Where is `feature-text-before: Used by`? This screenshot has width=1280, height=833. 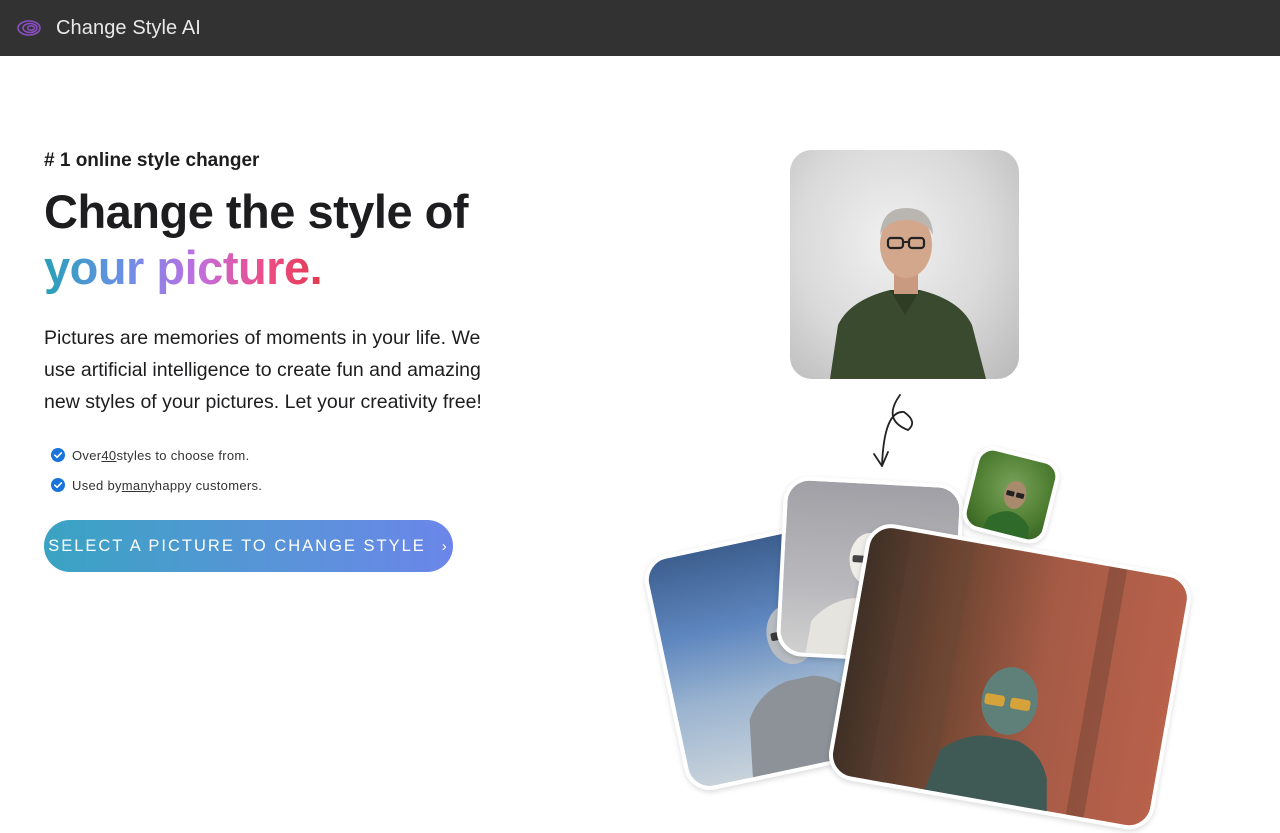
feature-text-before: Used by is located at coordinates (97, 485).